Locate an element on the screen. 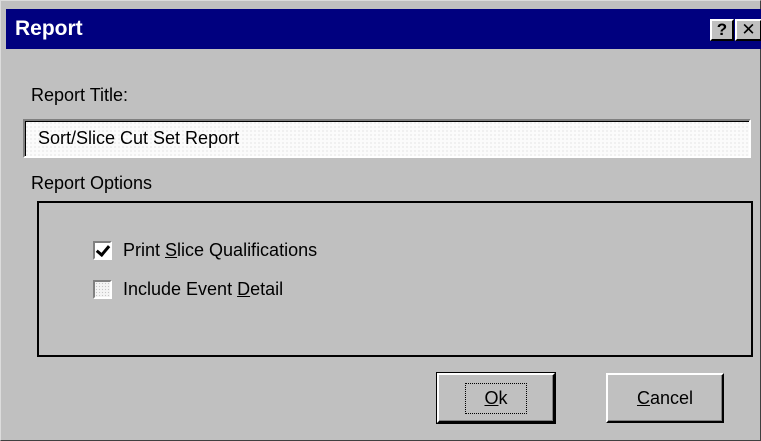 The width and height of the screenshot is (761, 441). report-title-label: Report Title: is located at coordinates (80, 95).